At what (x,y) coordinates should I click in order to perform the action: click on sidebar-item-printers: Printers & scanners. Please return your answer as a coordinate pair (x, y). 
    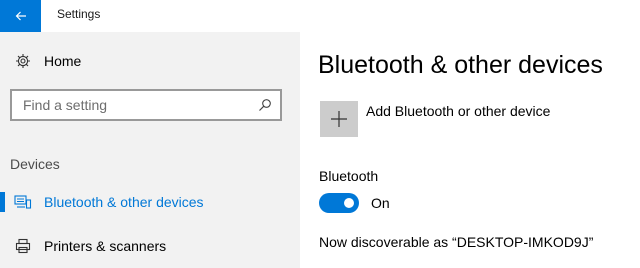
    Looking at the image, I should click on (150, 246).